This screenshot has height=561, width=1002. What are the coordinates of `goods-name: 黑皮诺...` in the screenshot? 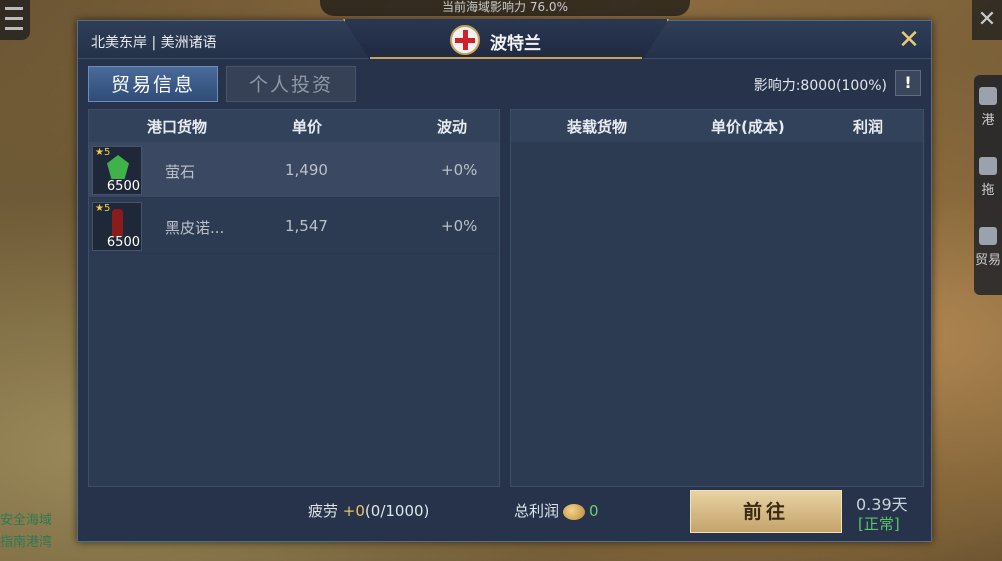 It's located at (195, 228).